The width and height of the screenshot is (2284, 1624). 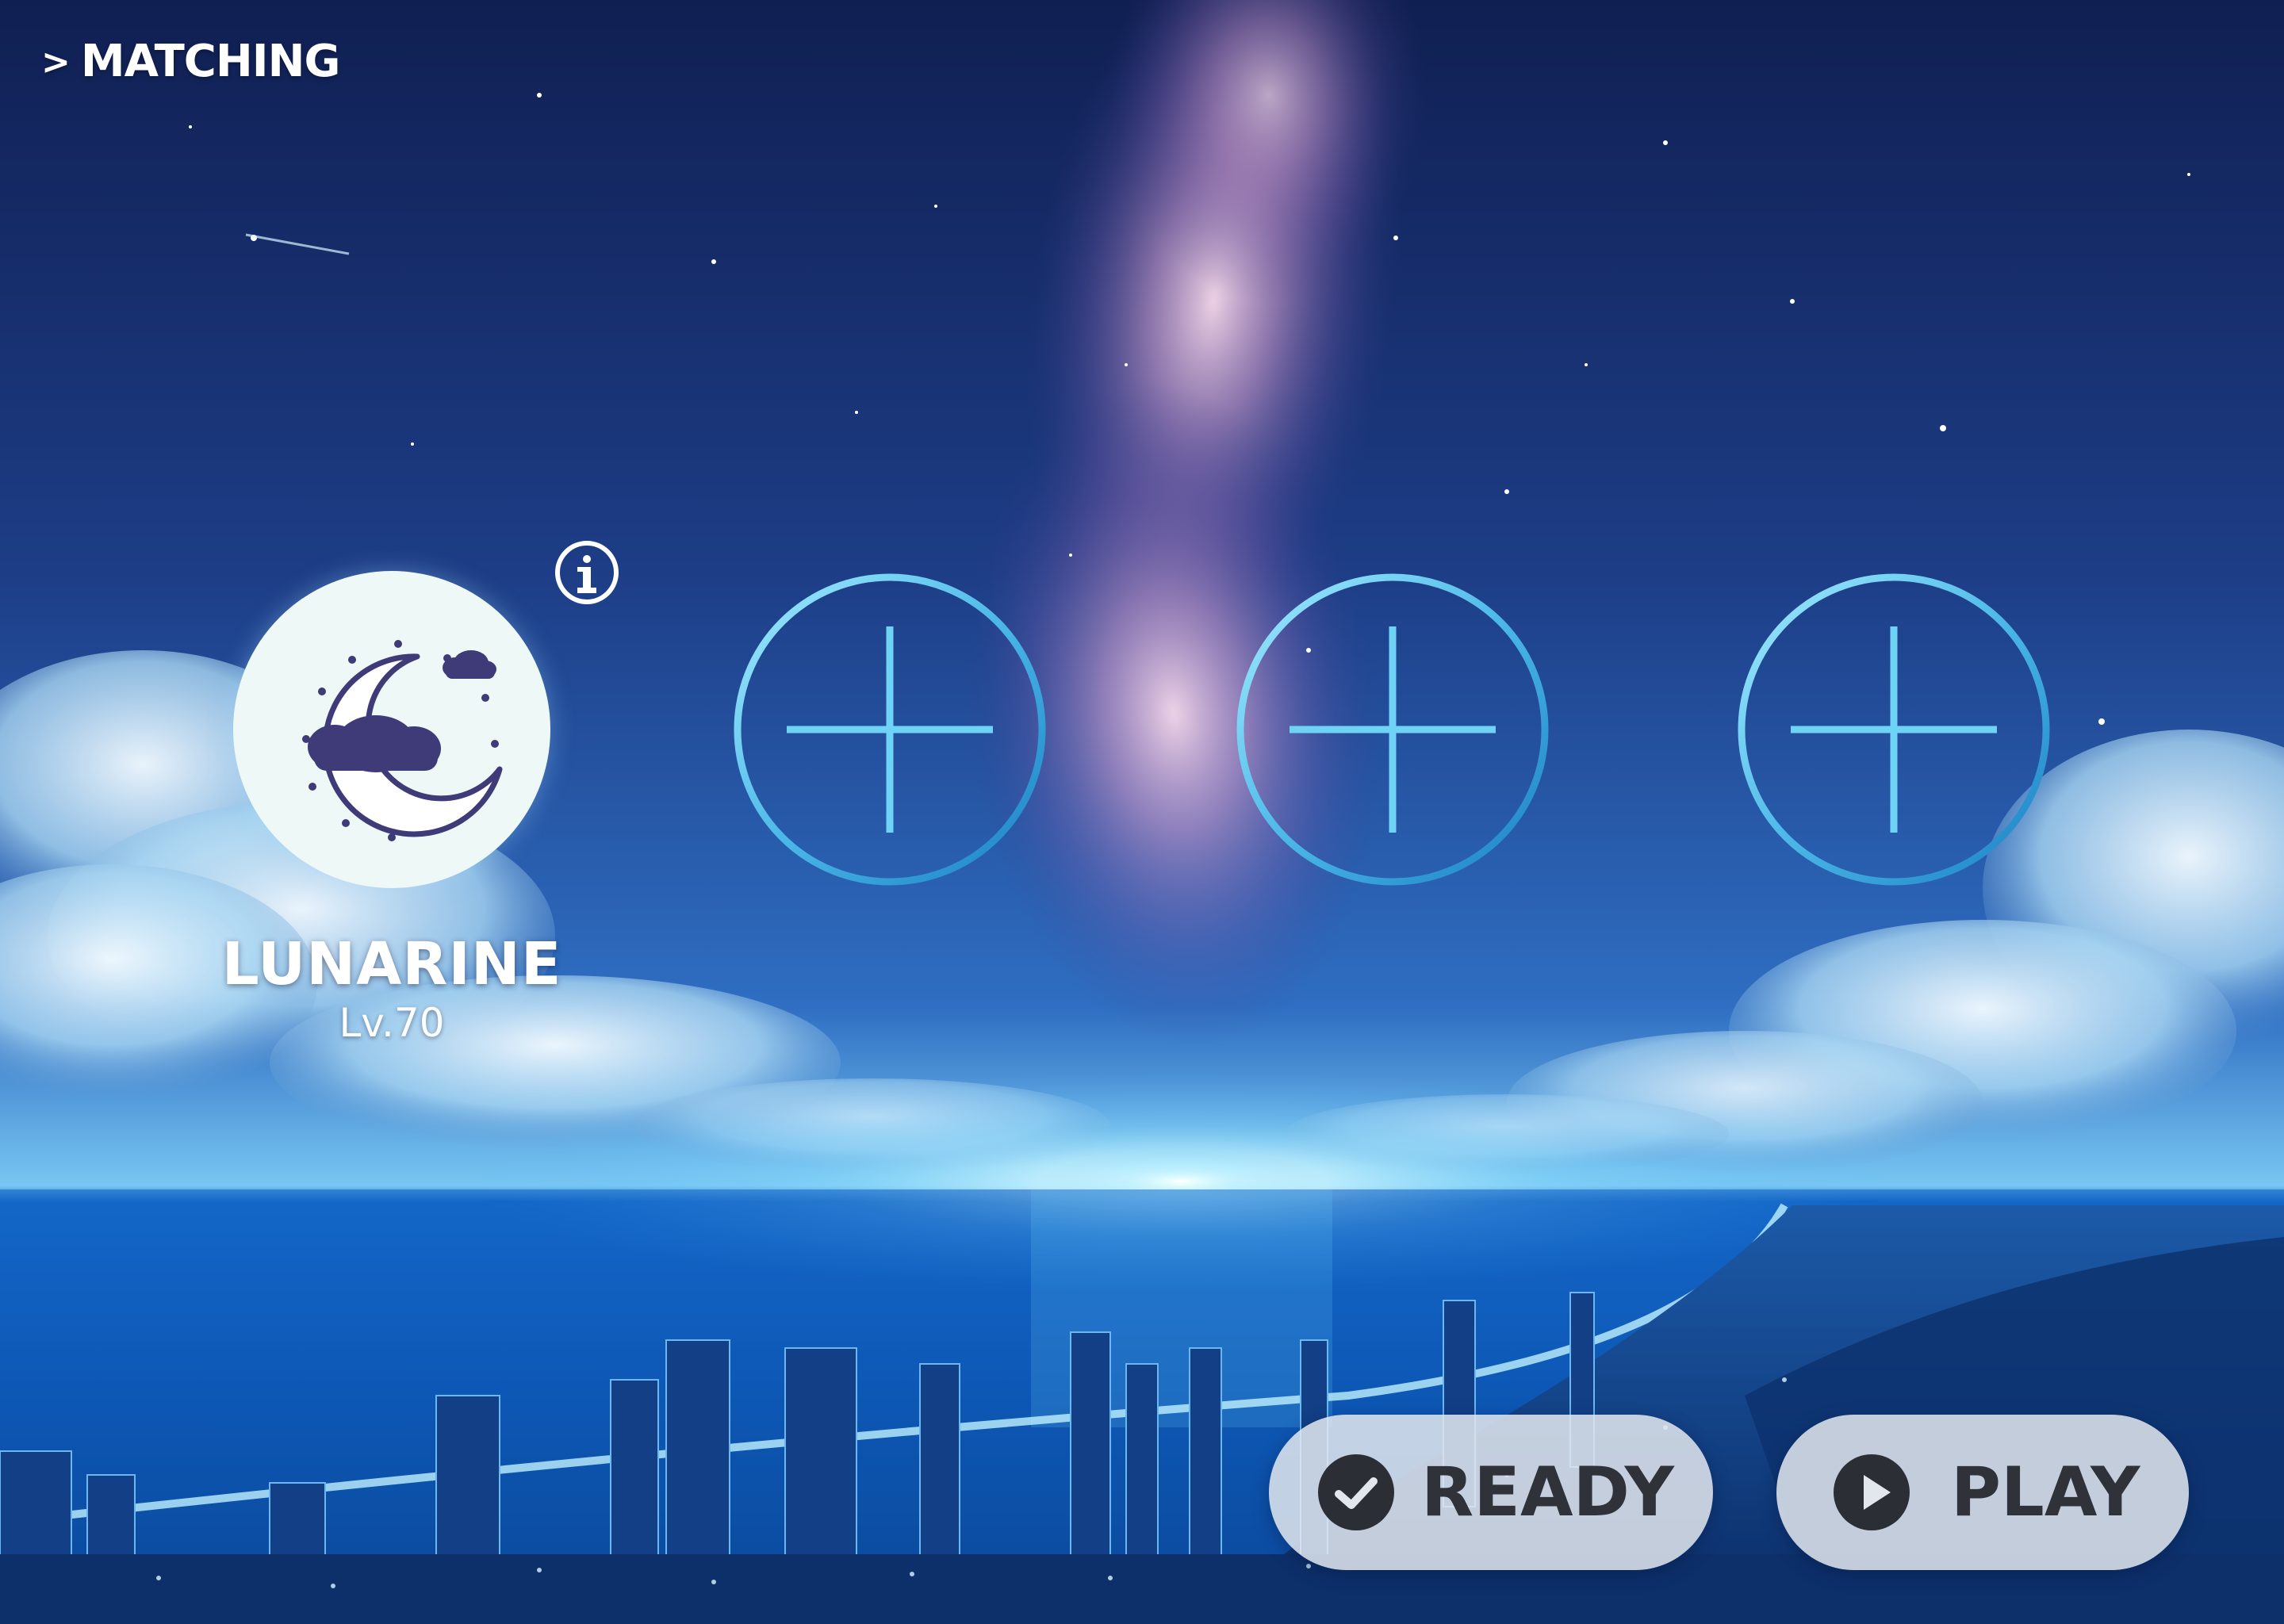 I want to click on play-button: PLAY, so click(x=1982, y=1492).